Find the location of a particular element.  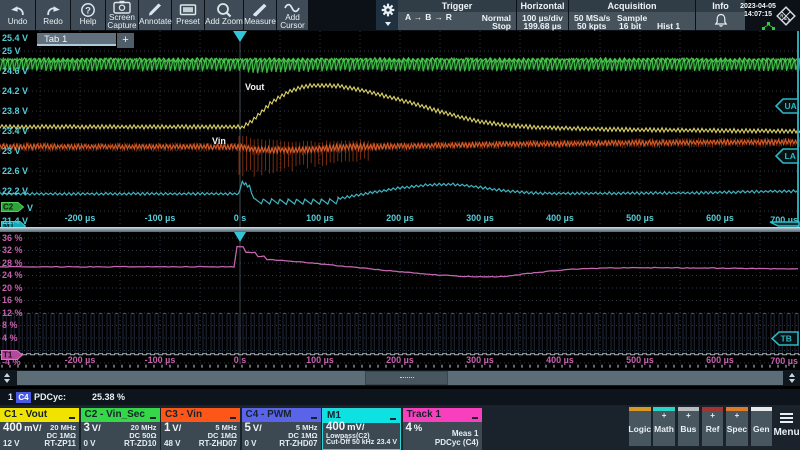

svg-text: TB is located at coordinates (786, 339).